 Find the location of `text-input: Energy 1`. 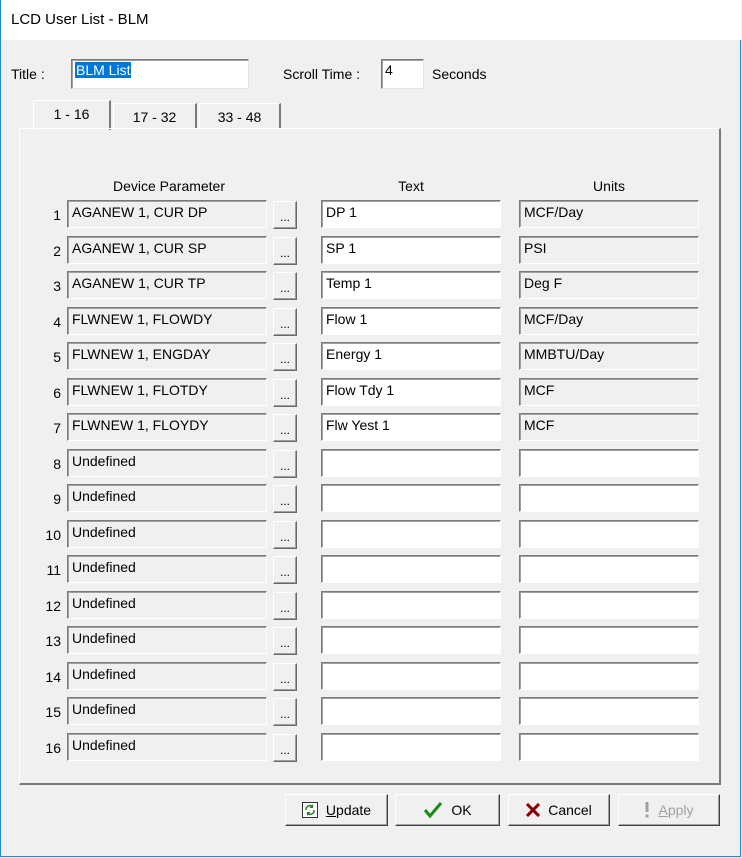

text-input: Energy 1 is located at coordinates (411, 356).